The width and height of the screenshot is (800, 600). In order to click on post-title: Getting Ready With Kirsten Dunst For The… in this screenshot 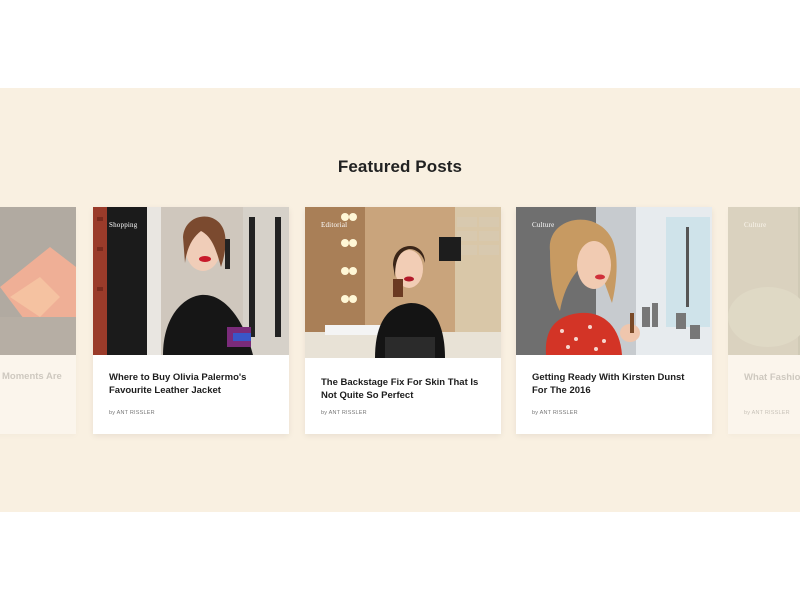, I will do `click(615, 384)`.